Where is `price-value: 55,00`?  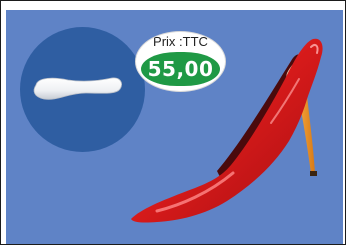
price-value: 55,00 is located at coordinates (180, 69).